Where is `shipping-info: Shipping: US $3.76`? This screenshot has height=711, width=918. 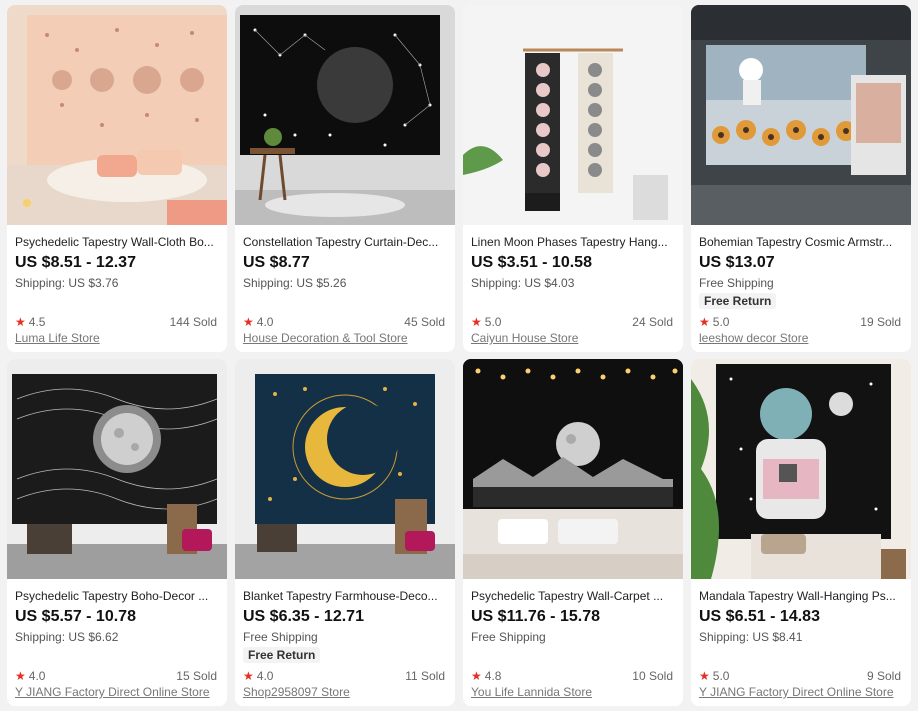
shipping-info: Shipping: US $3.76 is located at coordinates (67, 283).